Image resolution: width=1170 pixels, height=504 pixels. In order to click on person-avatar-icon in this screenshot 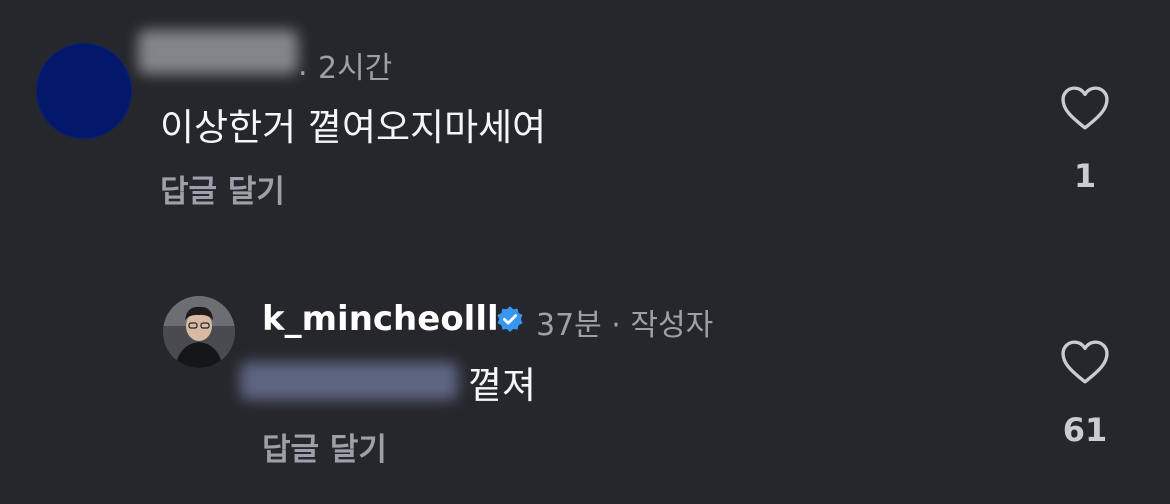, I will do `click(199, 332)`.